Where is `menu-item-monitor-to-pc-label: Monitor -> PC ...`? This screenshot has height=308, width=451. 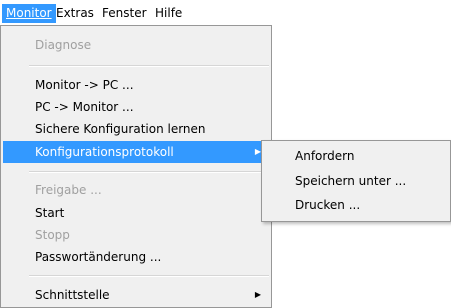 menu-item-monitor-to-pc-label: Monitor -> PC ... is located at coordinates (84, 85).